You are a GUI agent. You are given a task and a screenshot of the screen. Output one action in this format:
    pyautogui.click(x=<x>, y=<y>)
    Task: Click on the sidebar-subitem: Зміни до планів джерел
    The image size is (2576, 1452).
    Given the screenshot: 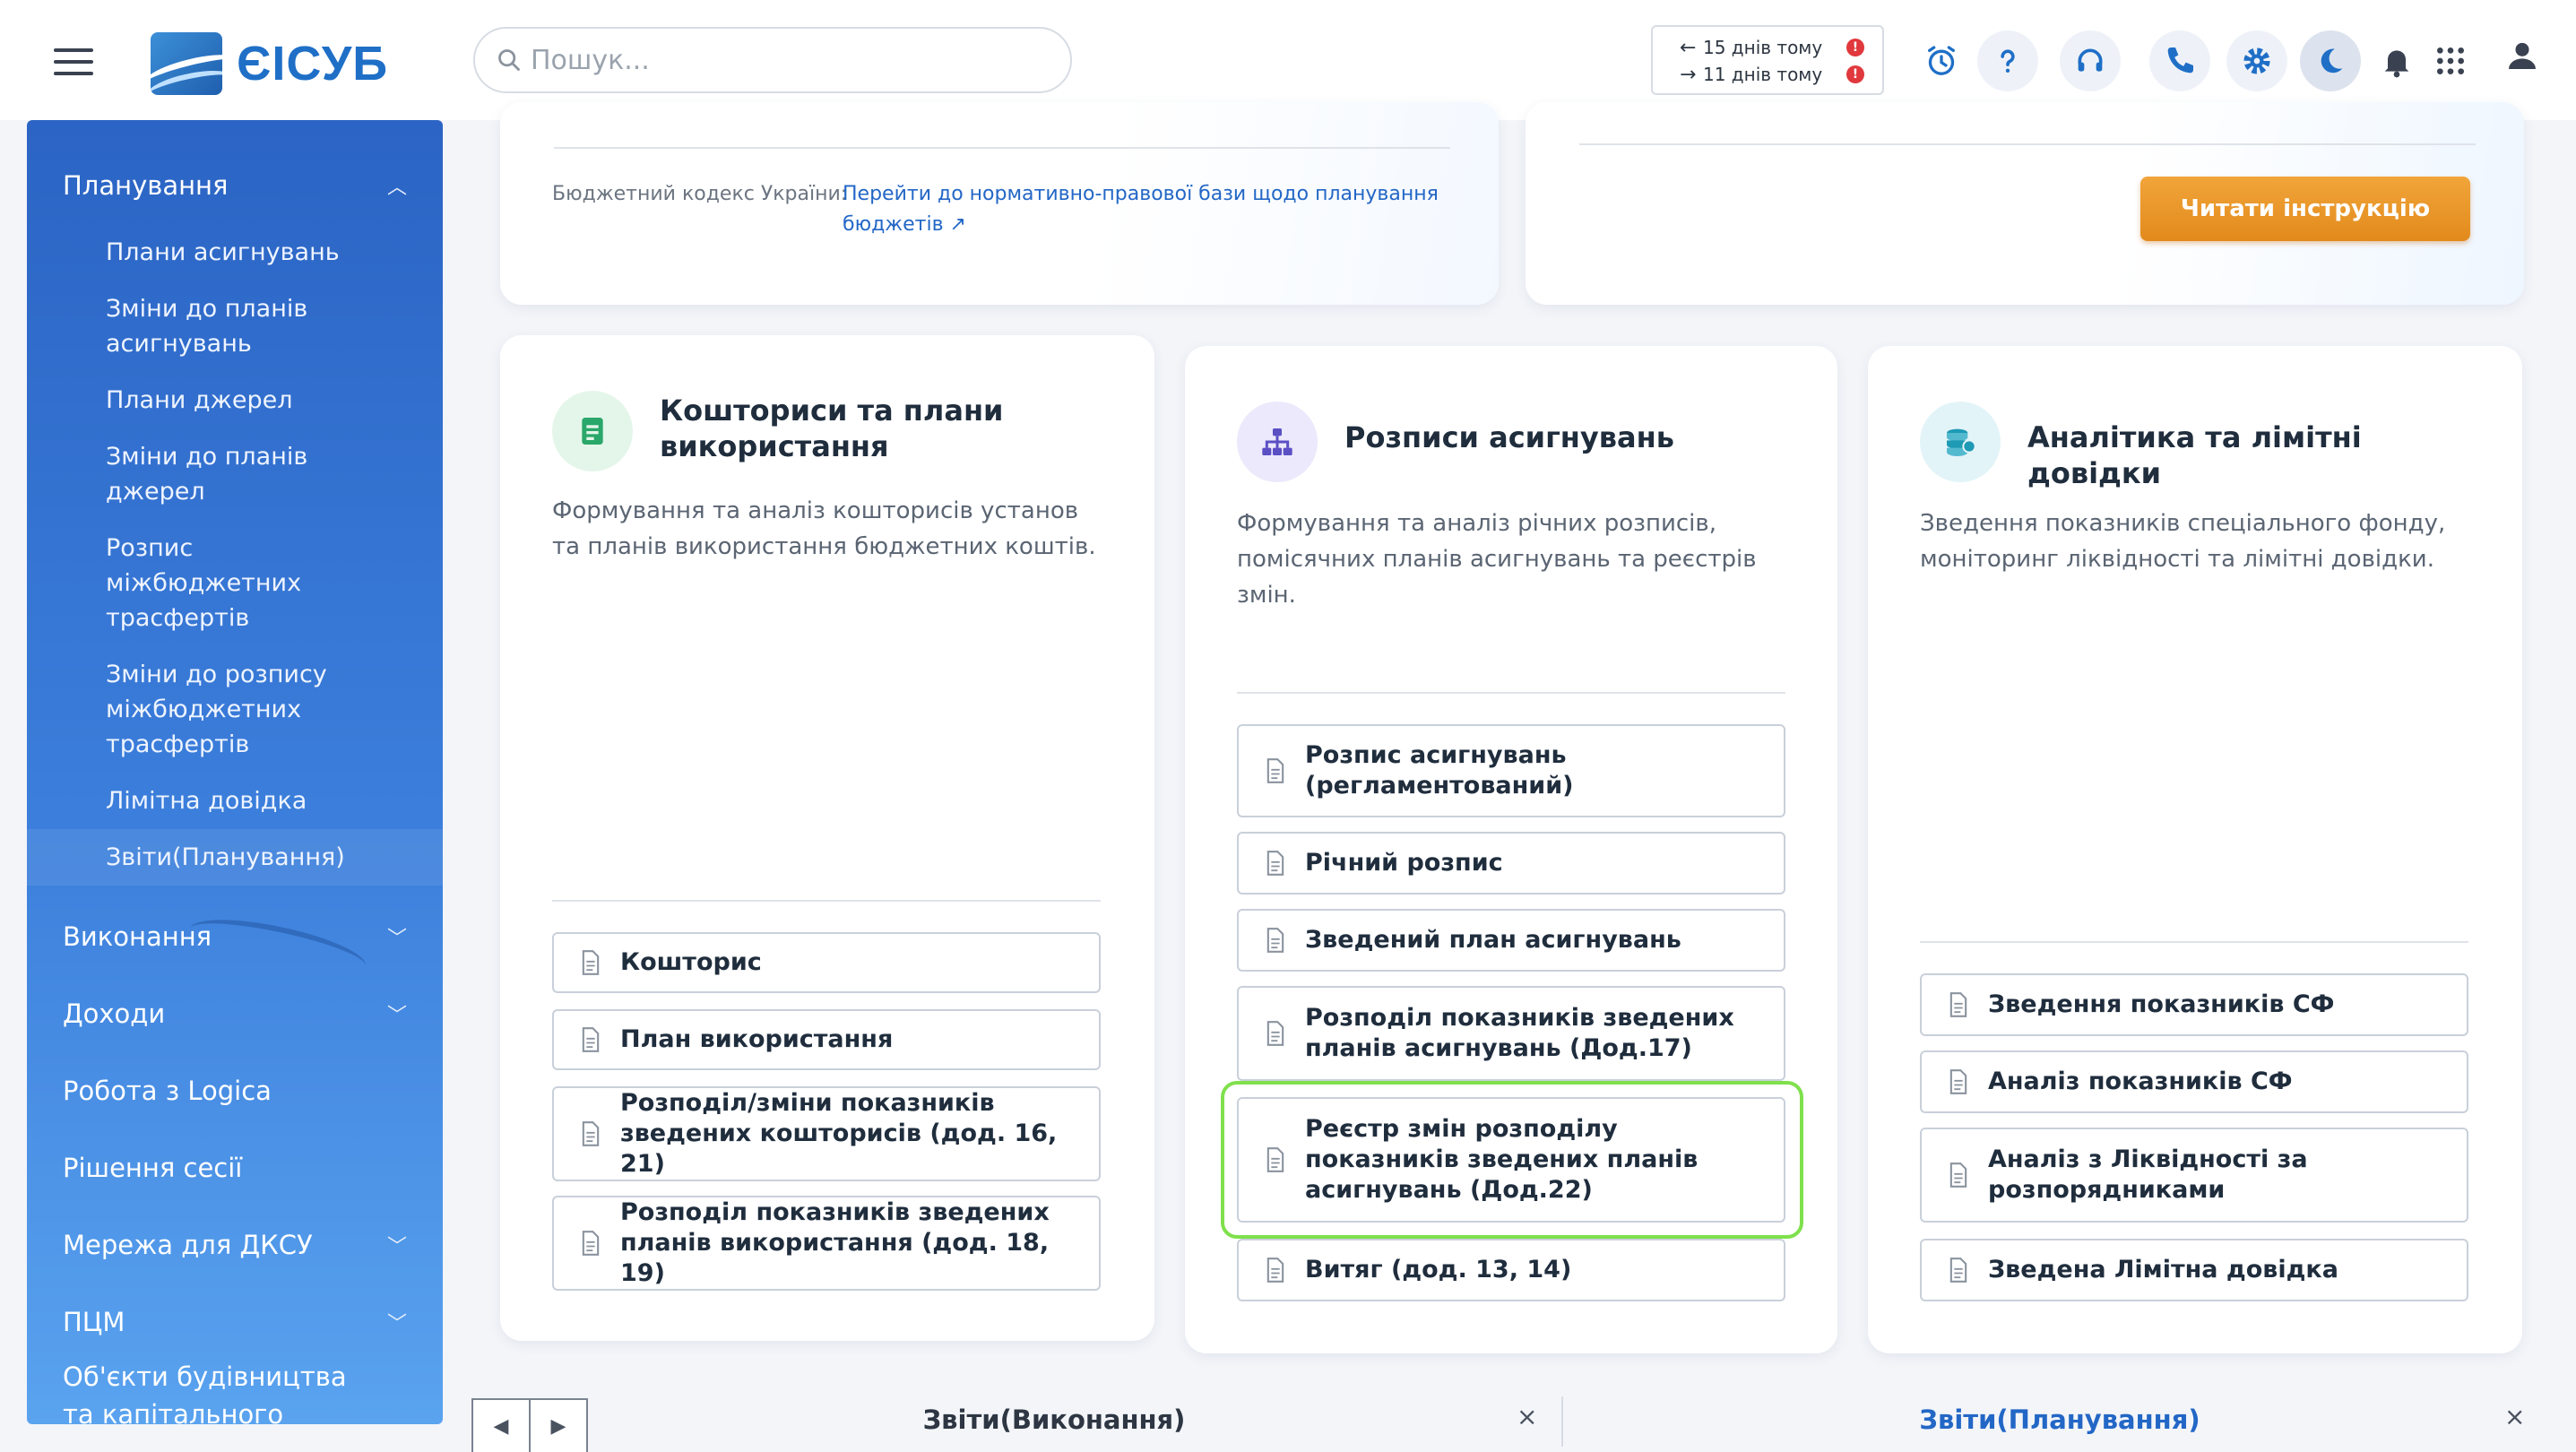 What is the action you would take?
    pyautogui.click(x=235, y=474)
    